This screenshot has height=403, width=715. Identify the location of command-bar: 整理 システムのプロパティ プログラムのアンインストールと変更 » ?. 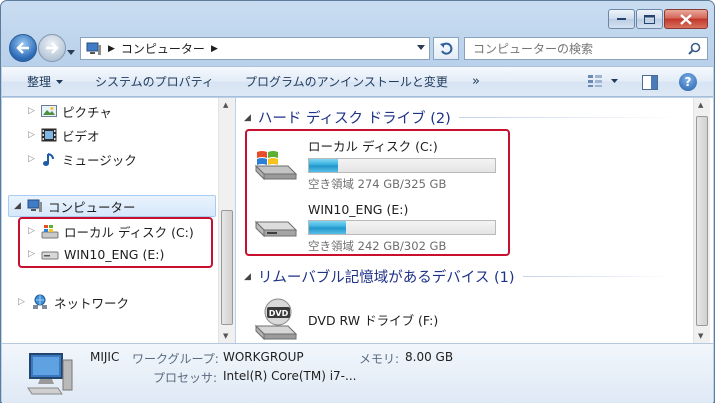
(357, 81).